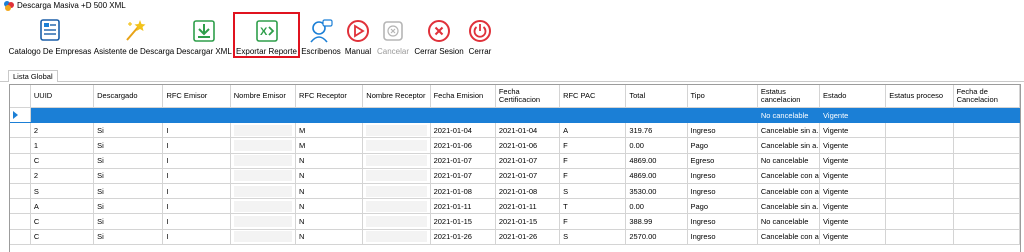 The width and height of the screenshot is (1024, 252). I want to click on cell-total, so click(656, 115).